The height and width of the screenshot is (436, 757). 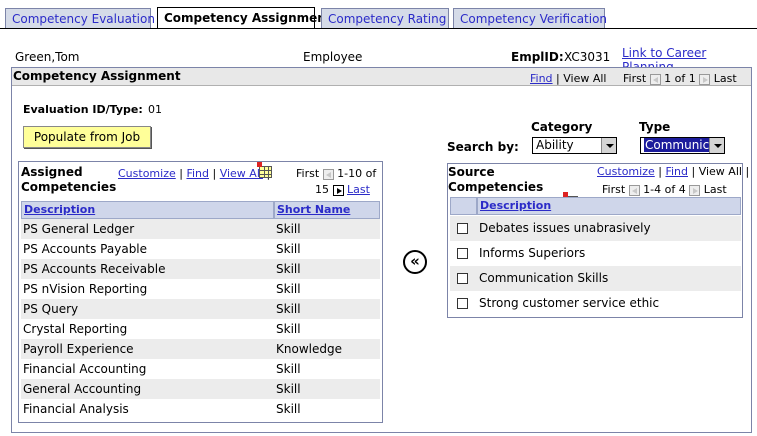 I want to click on source-grid-links: Customize | Find | View All |, so click(x=673, y=171).